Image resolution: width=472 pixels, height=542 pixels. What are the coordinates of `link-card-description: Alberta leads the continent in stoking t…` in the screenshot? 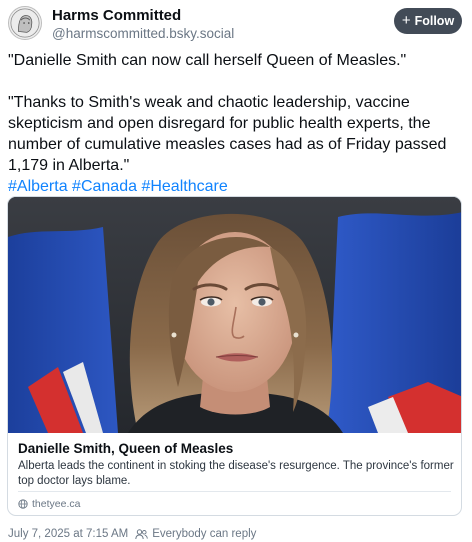 It's located at (236, 473).